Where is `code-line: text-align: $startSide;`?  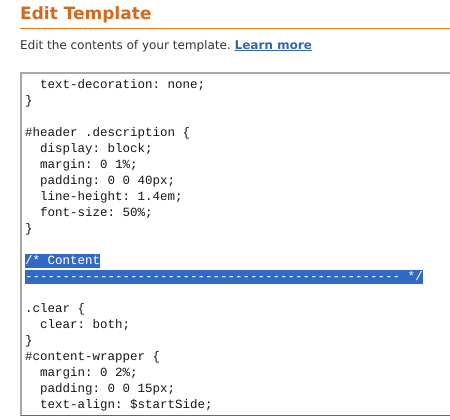 code-line: text-align: $startSide; is located at coordinates (126, 405).